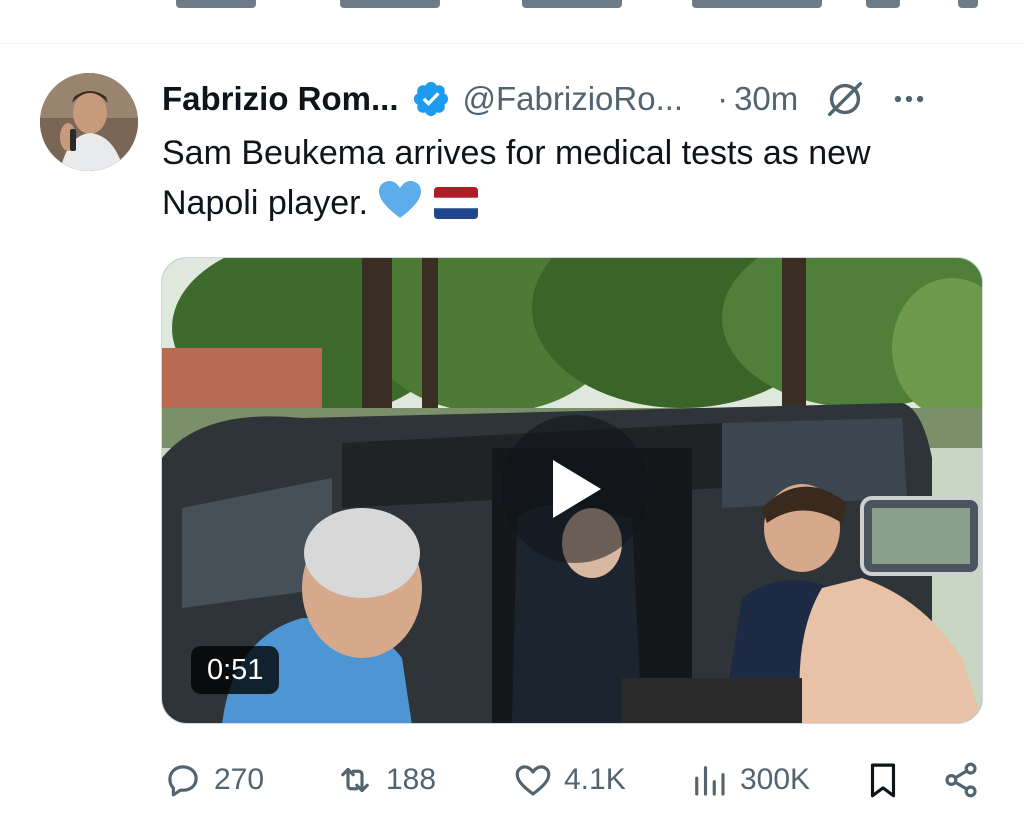  I want to click on reply-button: 270, so click(213, 780).